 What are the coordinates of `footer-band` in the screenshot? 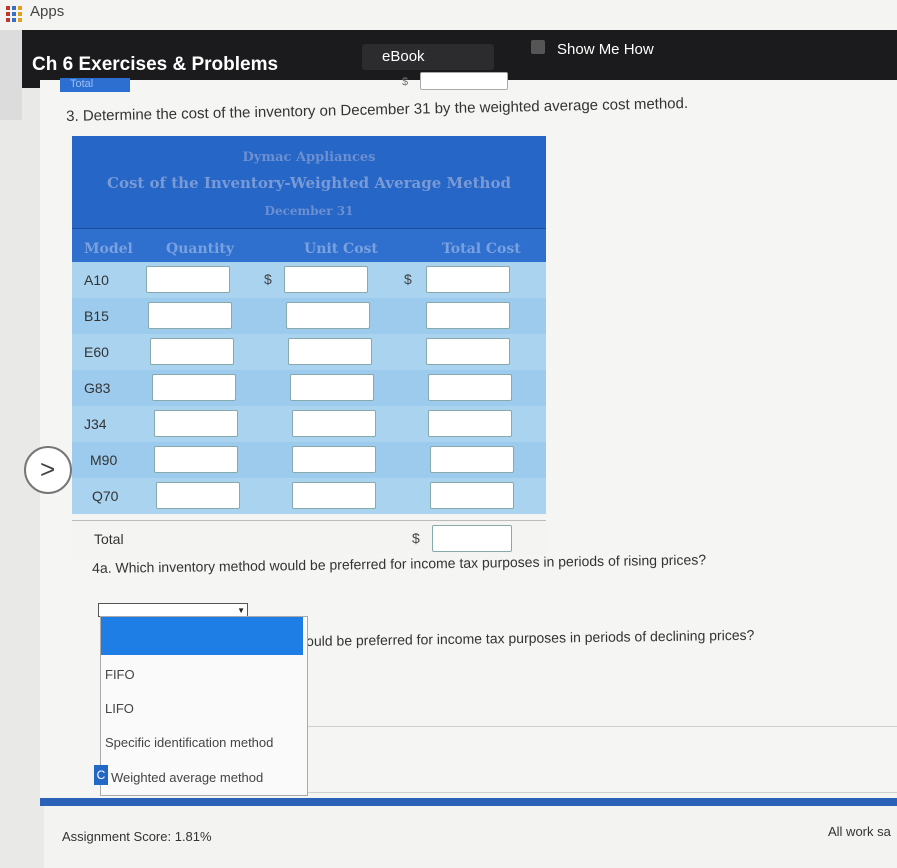 It's located at (468, 802).